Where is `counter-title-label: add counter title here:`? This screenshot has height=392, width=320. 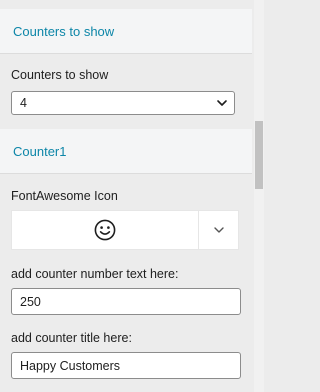
counter-title-label: add counter title here: is located at coordinates (71, 338).